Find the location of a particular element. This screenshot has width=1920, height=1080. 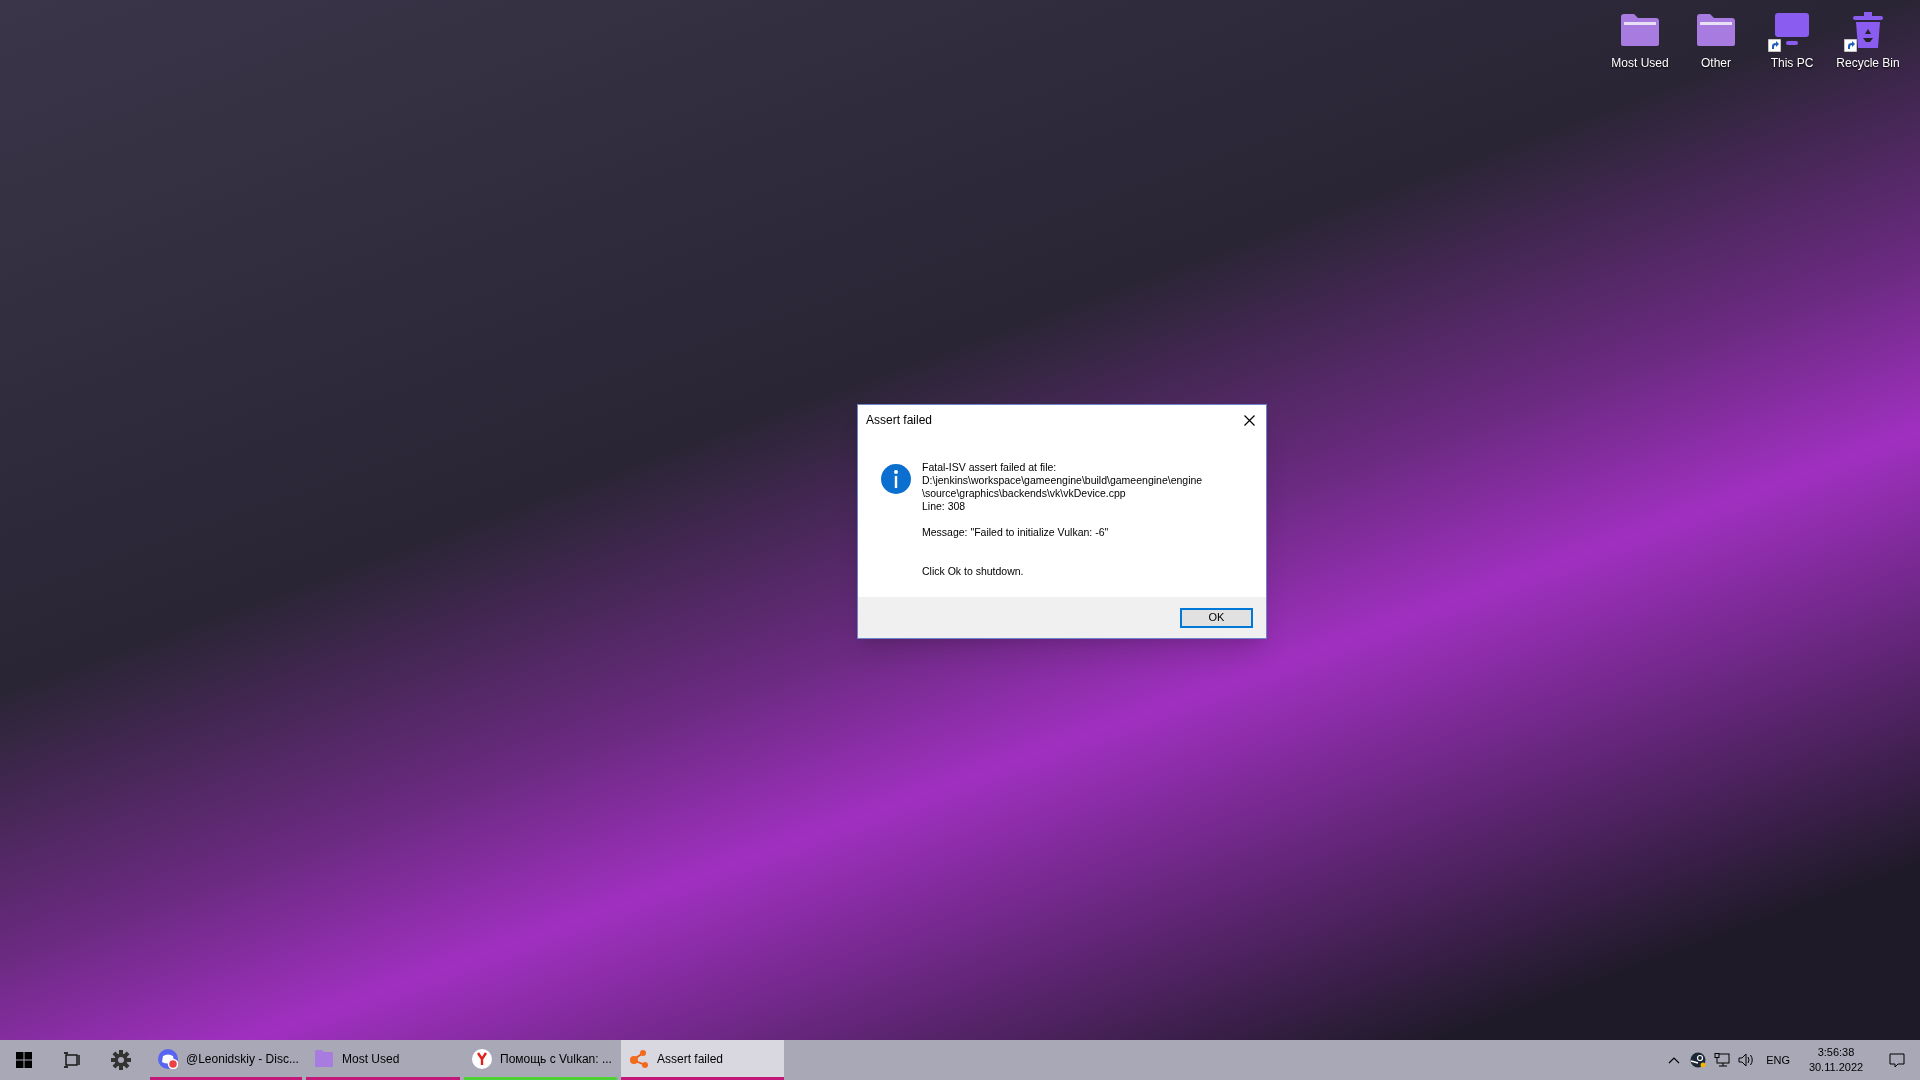

chevron-up-icon is located at coordinates (1674, 1060).